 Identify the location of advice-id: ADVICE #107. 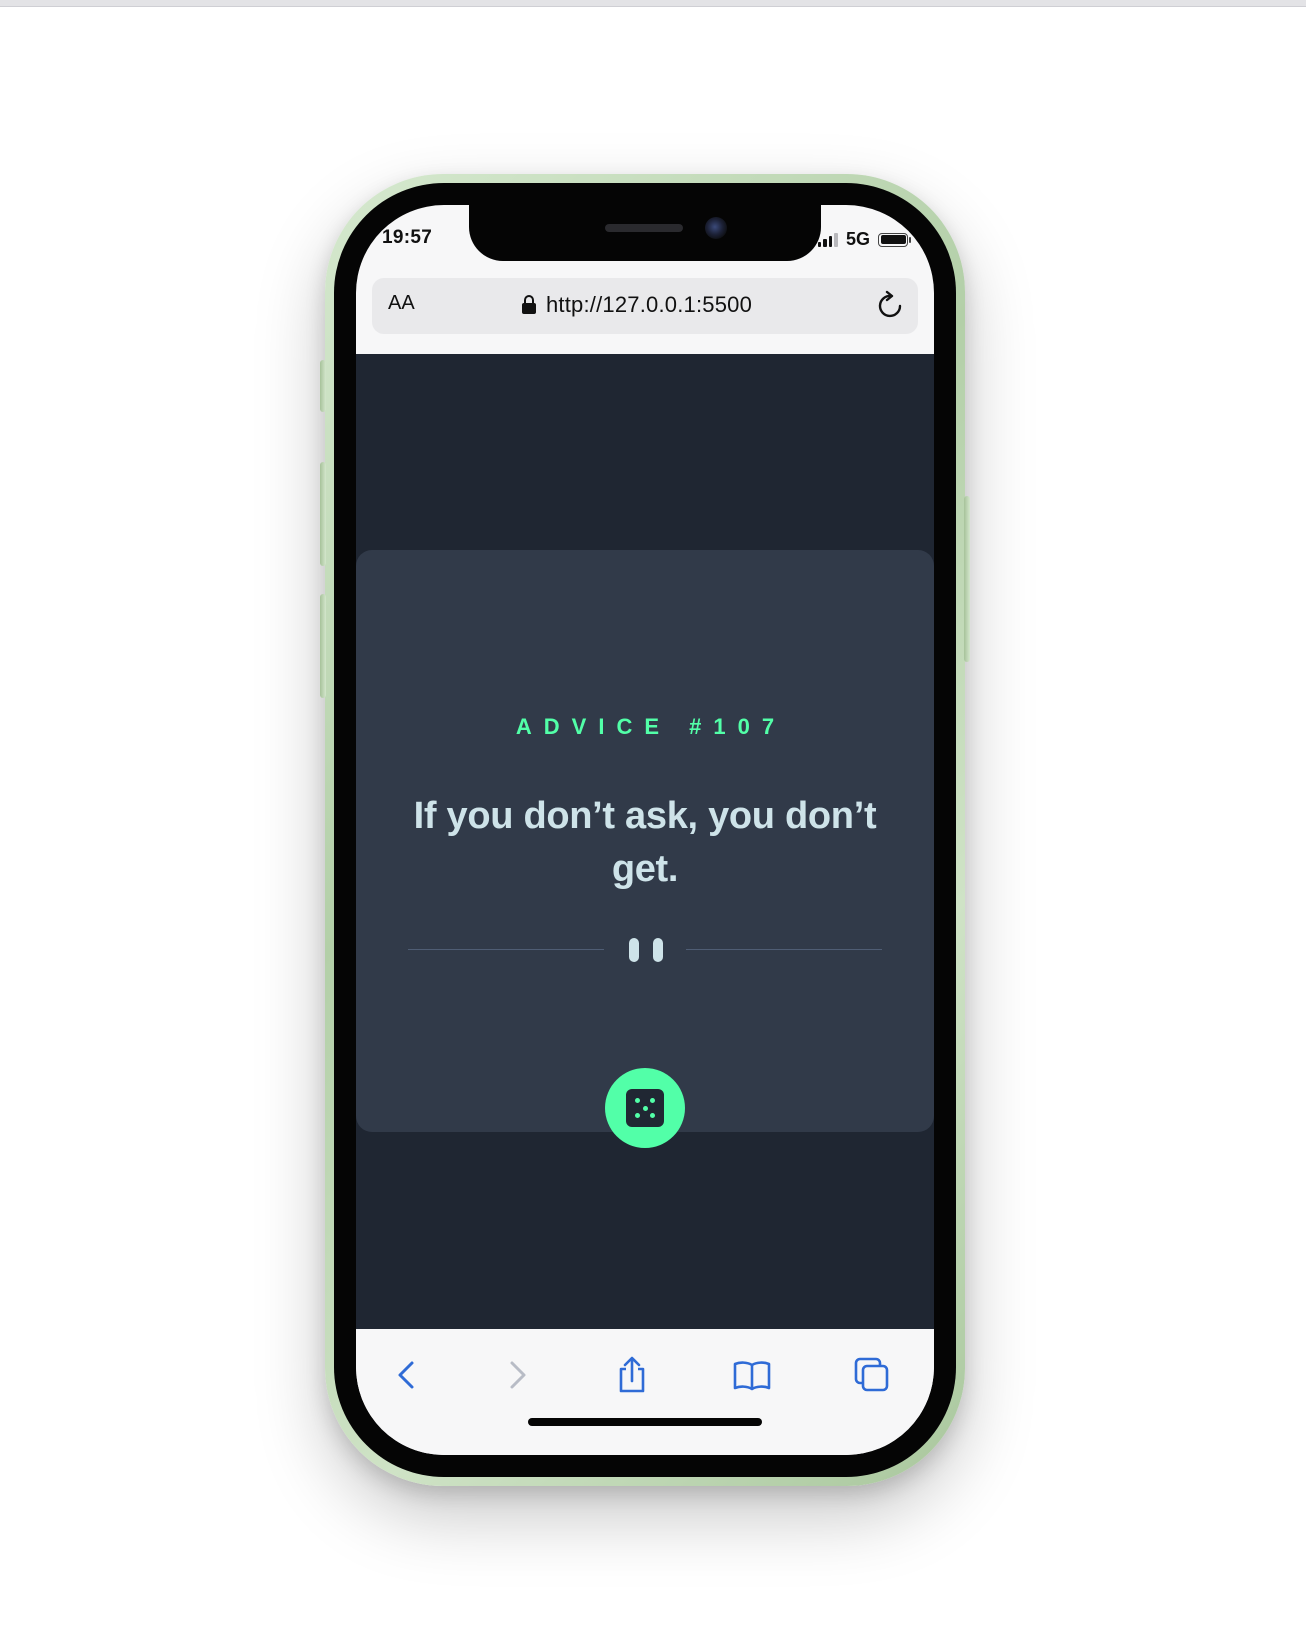
(651, 726).